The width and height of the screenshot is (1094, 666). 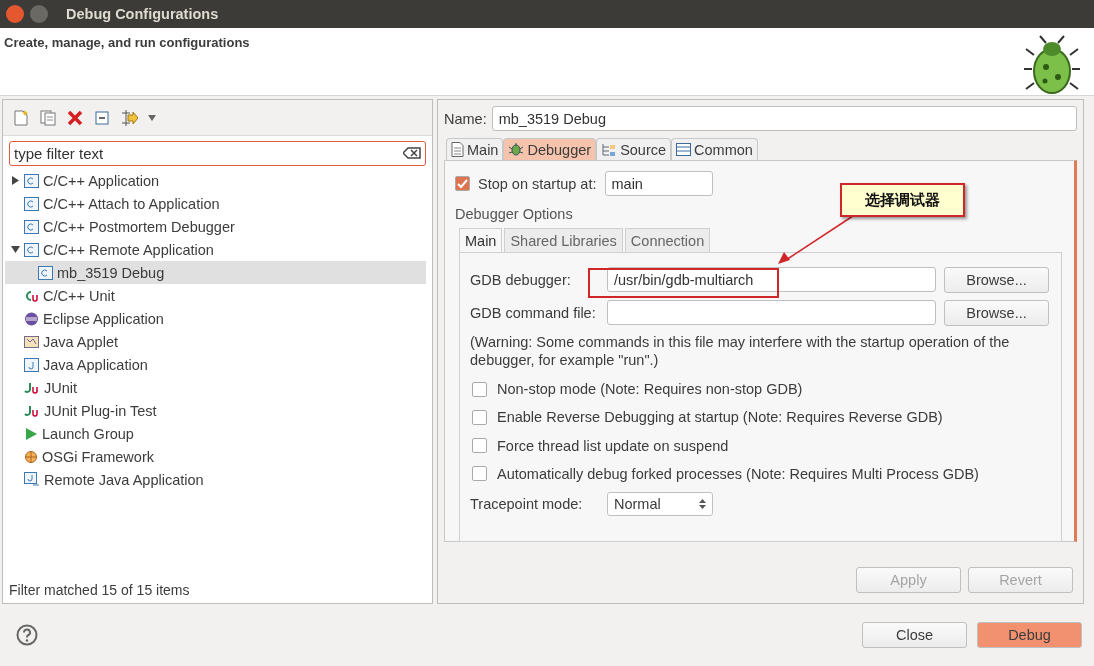 What do you see at coordinates (902, 200) in the screenshot?
I see `annotation-callout: 选择调试器` at bounding box center [902, 200].